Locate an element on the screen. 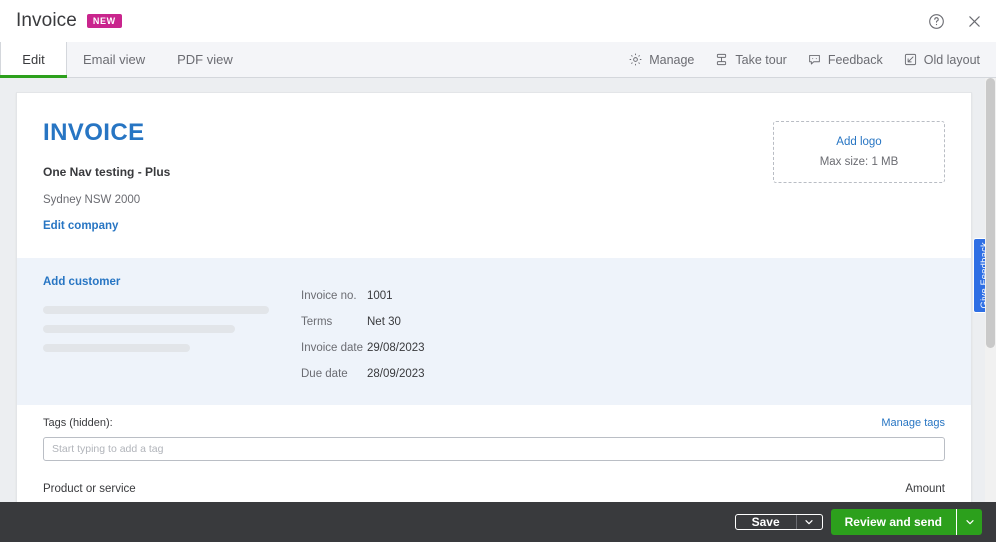 The image size is (996, 542). terms-value: Net 30 is located at coordinates (396, 322).